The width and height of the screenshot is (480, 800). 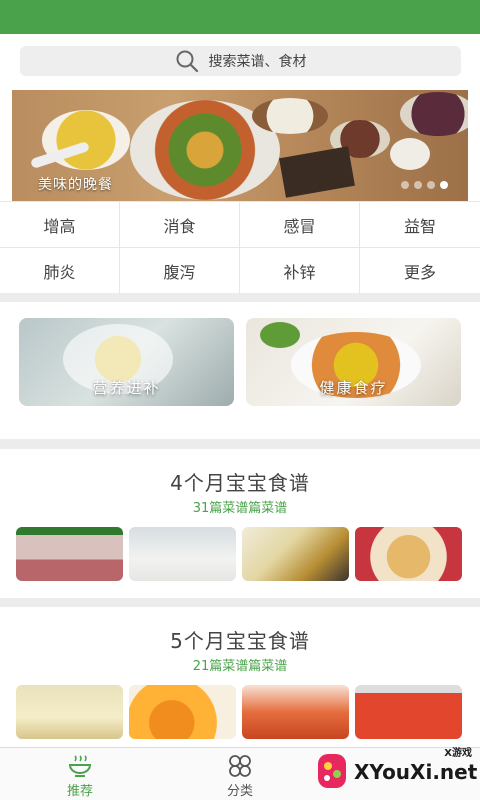 What do you see at coordinates (444, 185) in the screenshot?
I see `carousel-dot-active` at bounding box center [444, 185].